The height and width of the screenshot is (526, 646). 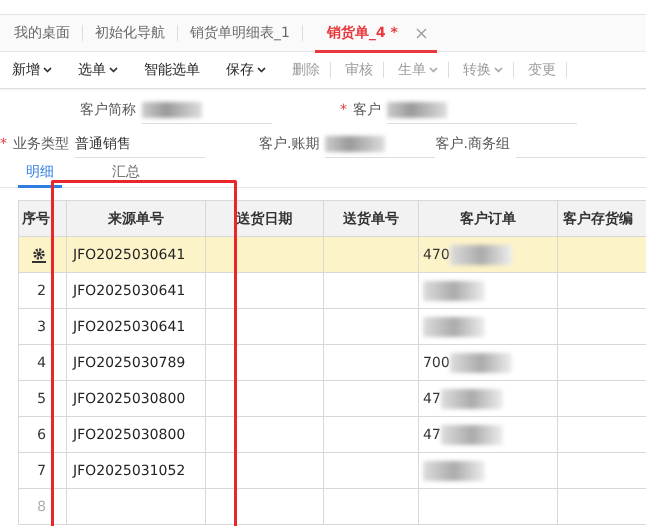 What do you see at coordinates (436, 254) in the screenshot?
I see `table-cell: 470` at bounding box center [436, 254].